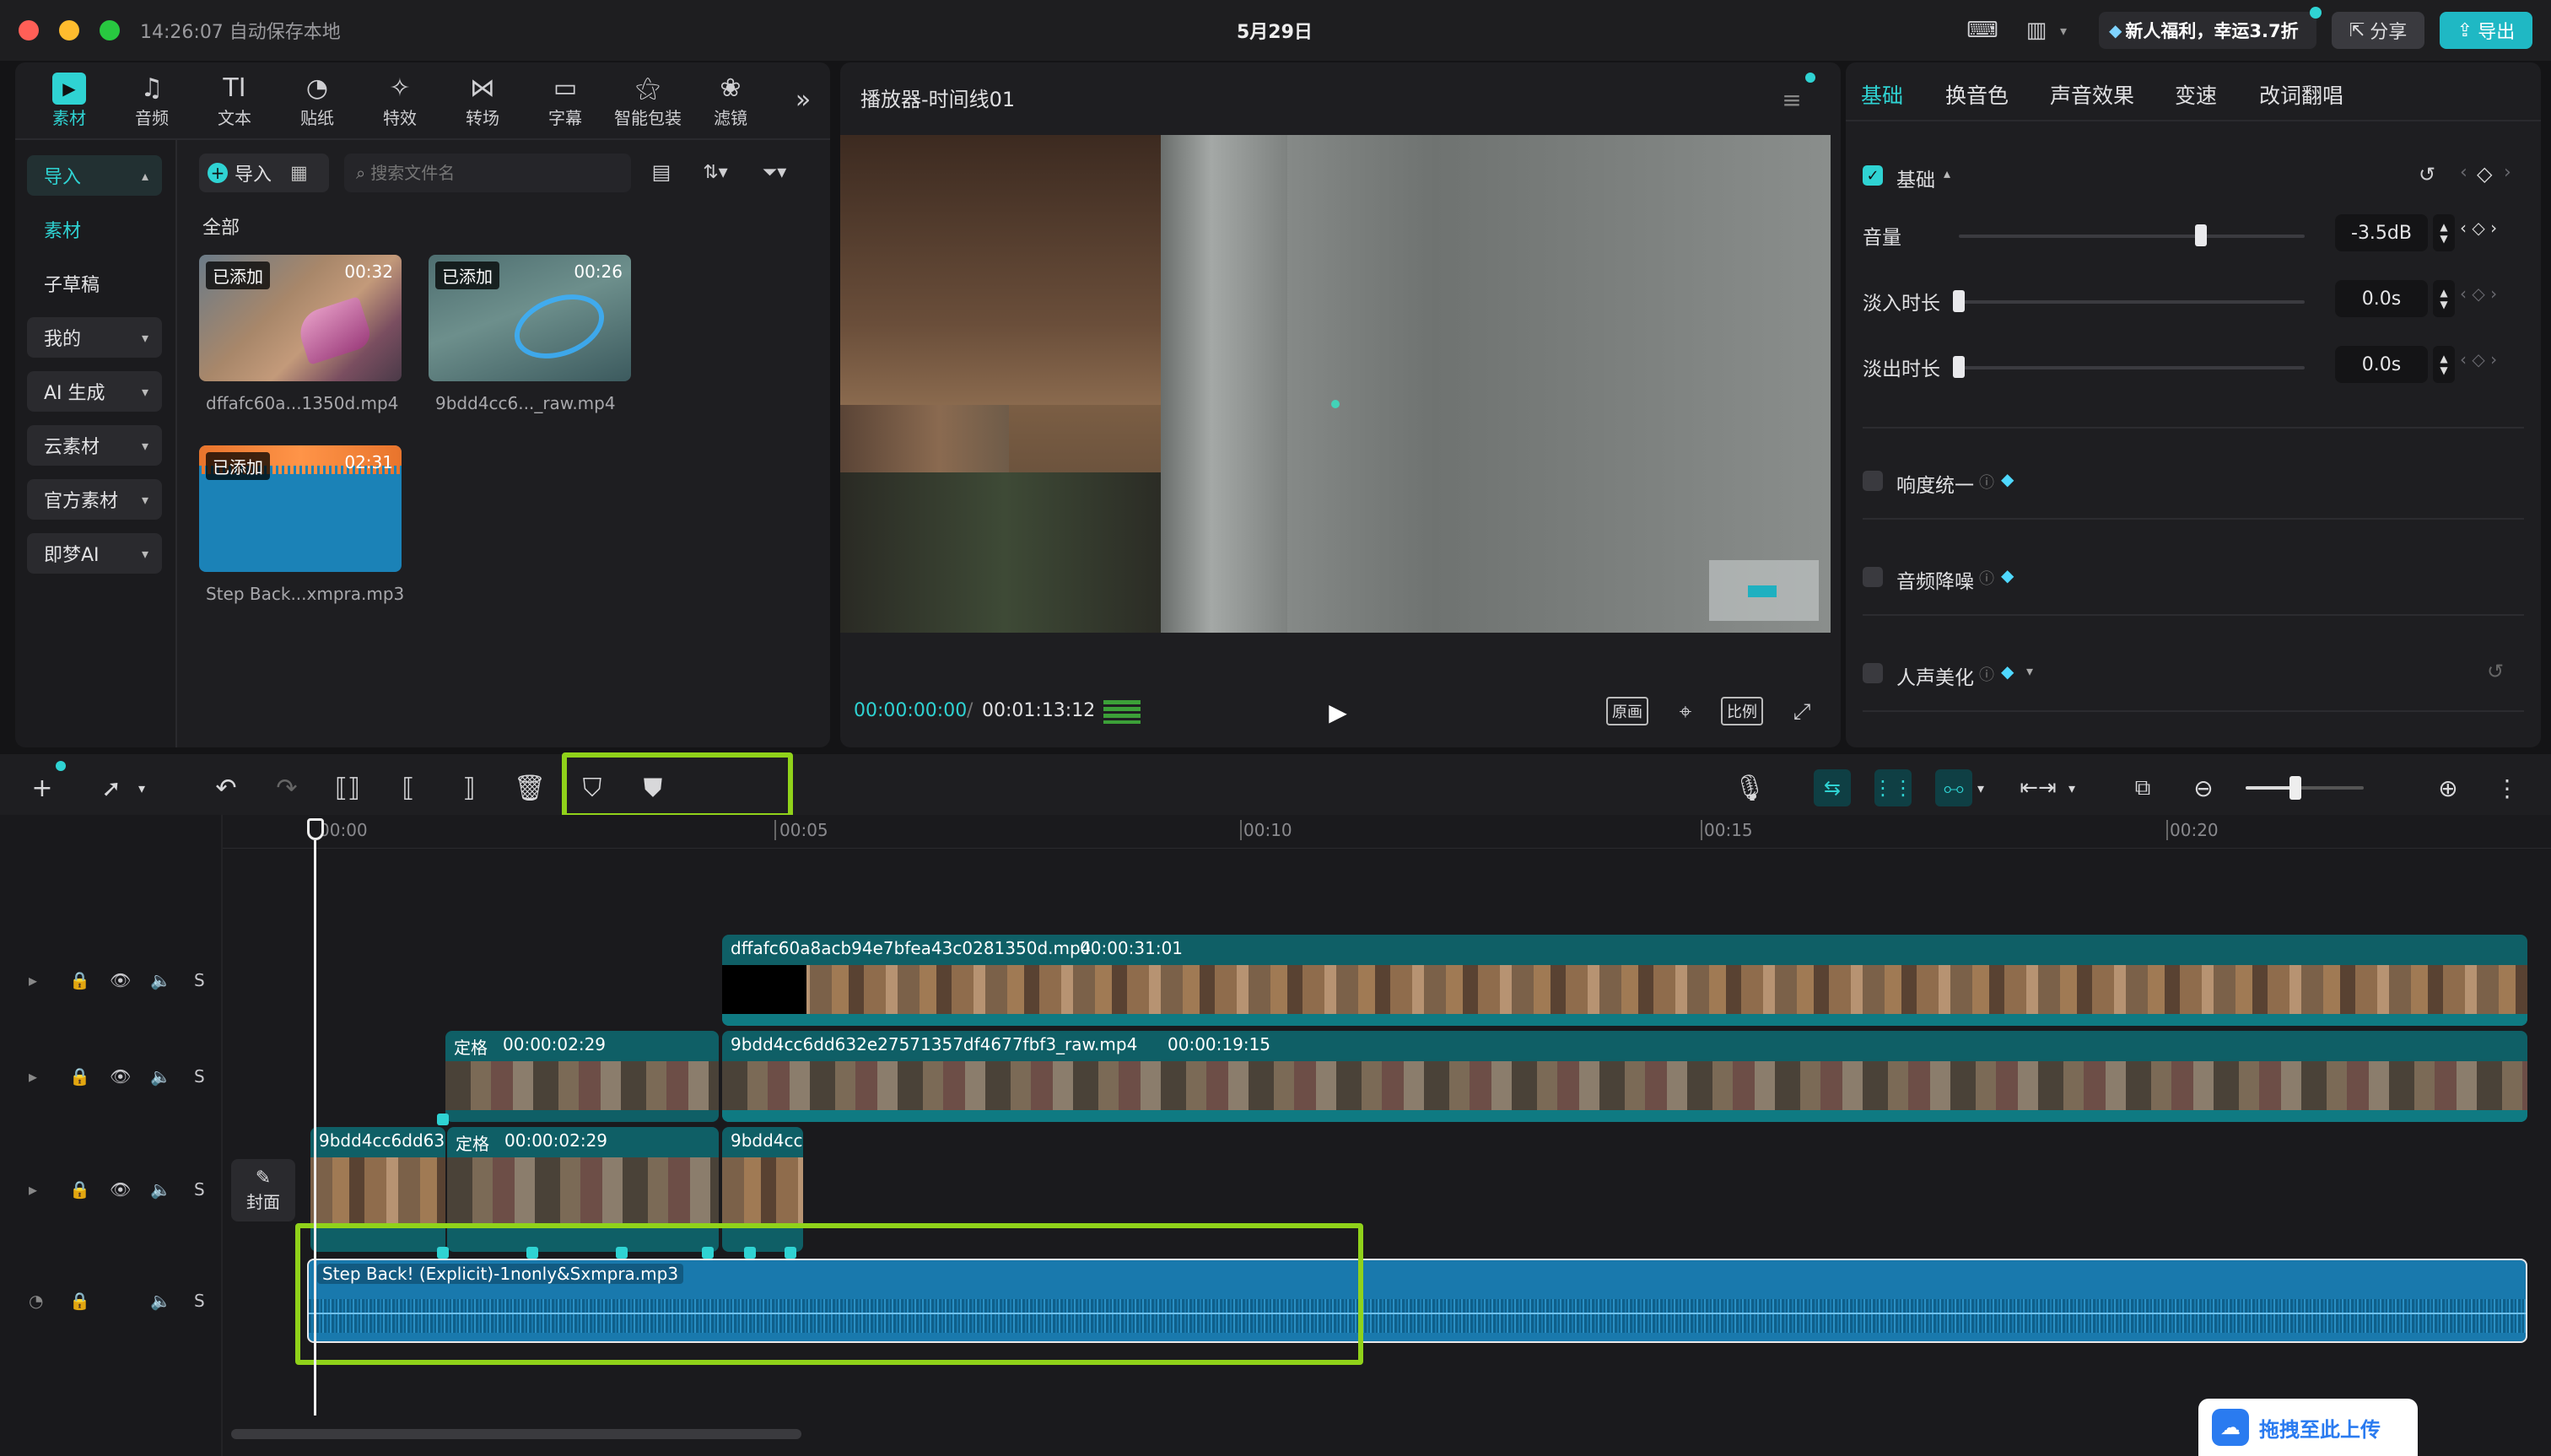 This screenshot has height=1456, width=2551. I want to click on main-track-magnet-icon: ⇆, so click(1832, 787).